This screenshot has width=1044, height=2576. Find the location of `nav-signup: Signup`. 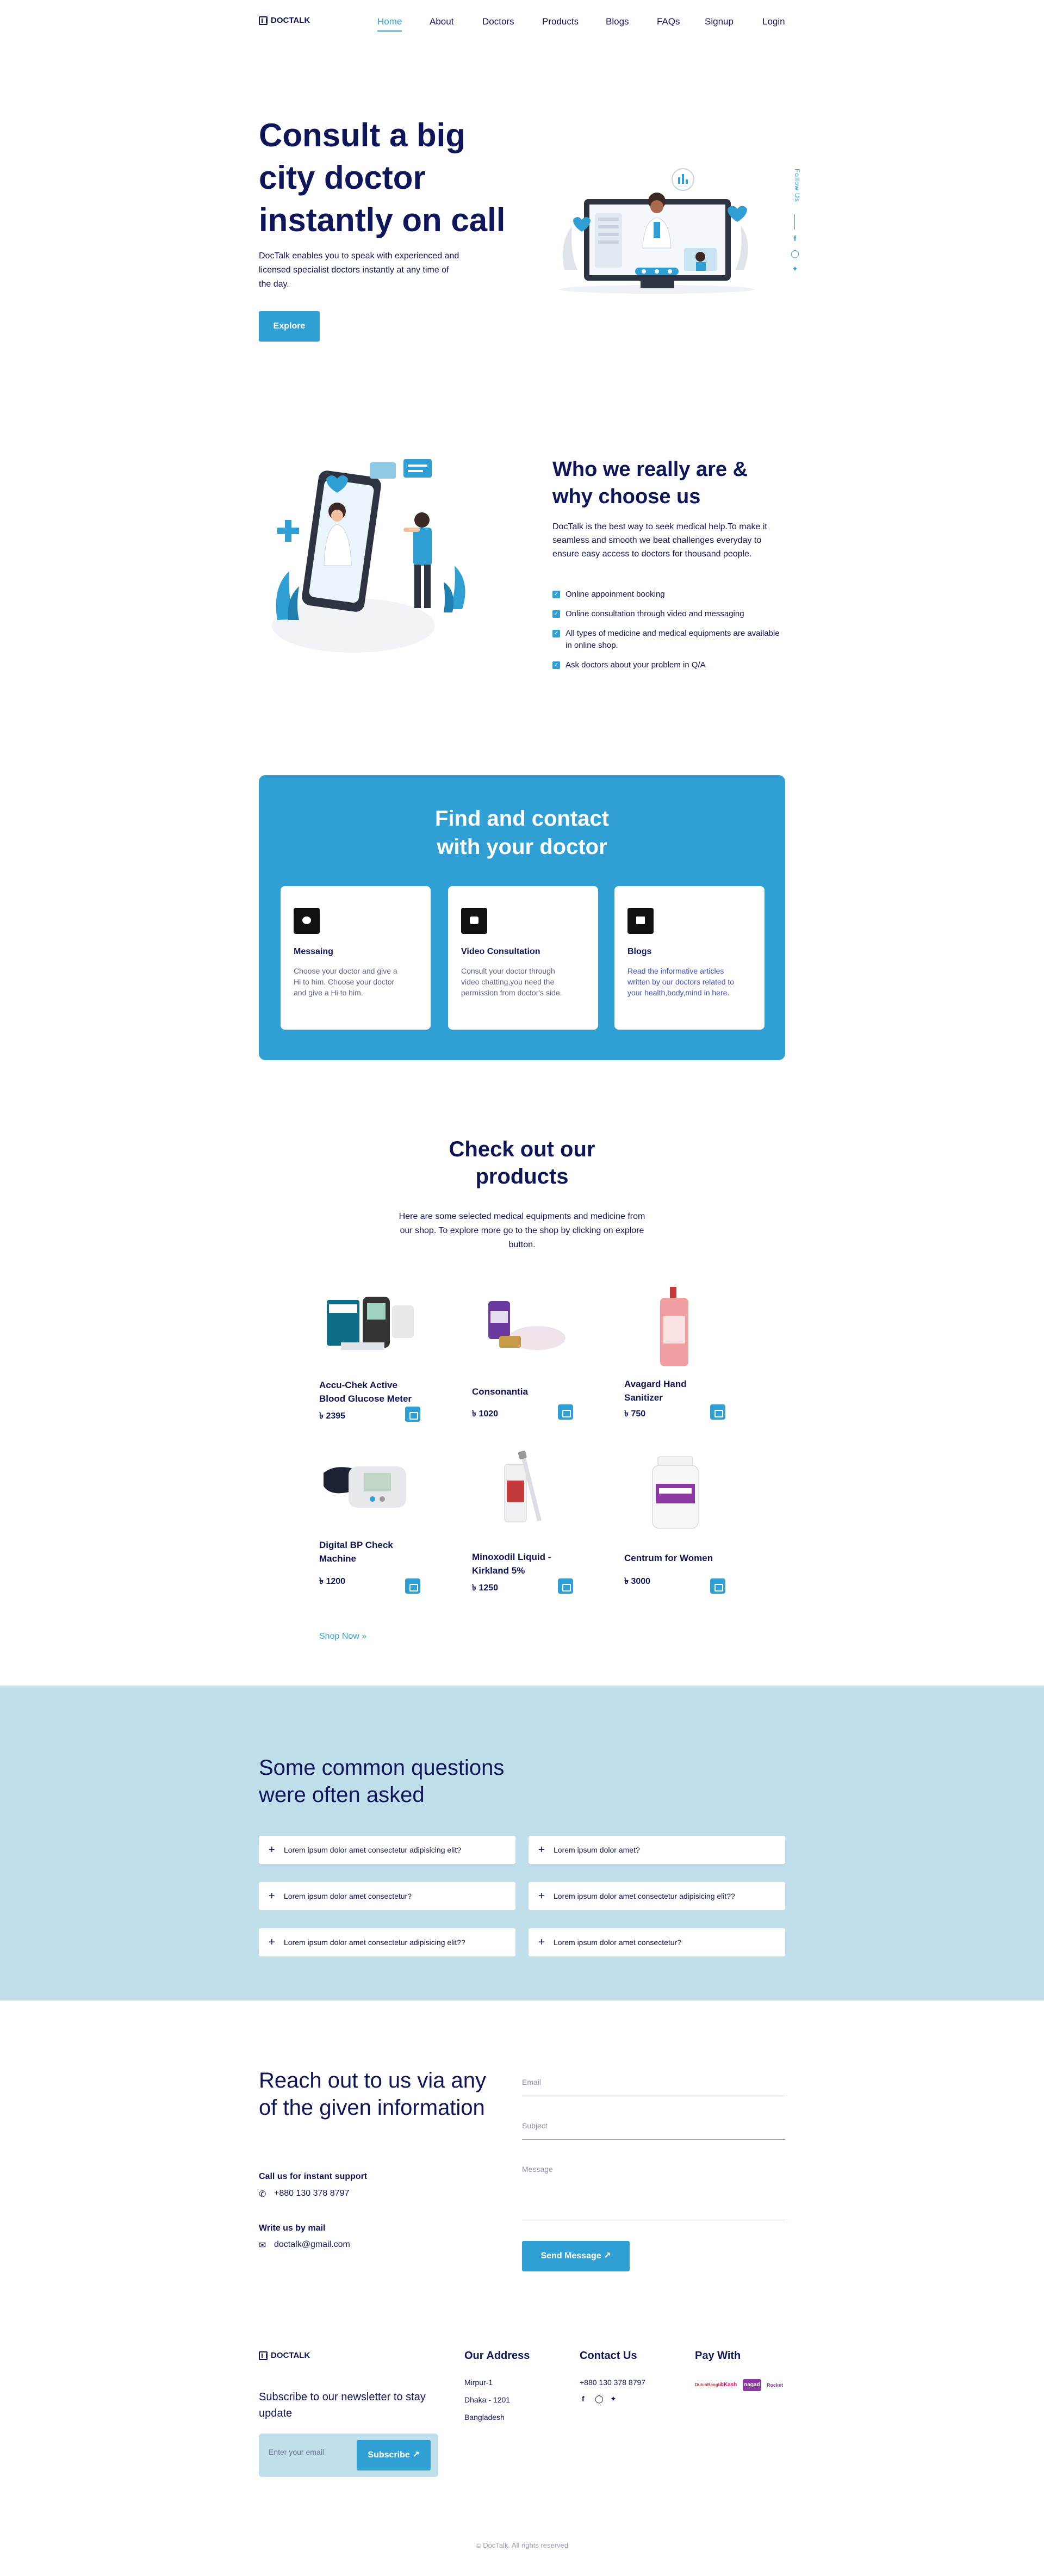

nav-signup: Signup is located at coordinates (719, 22).